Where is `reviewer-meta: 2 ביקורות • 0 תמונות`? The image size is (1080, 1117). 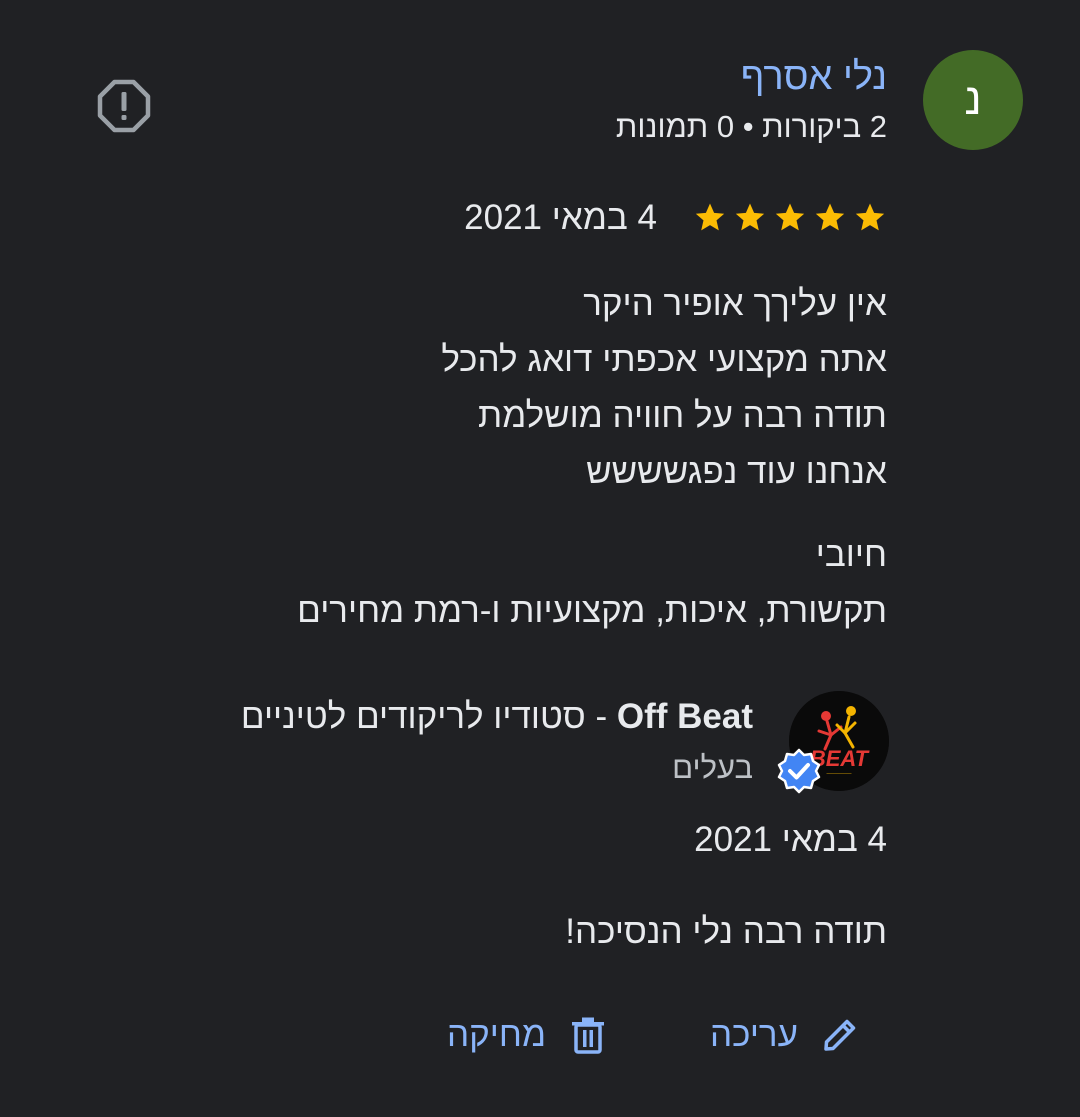
reviewer-meta: 2 ביקורות • 0 תמונות is located at coordinates (751, 126).